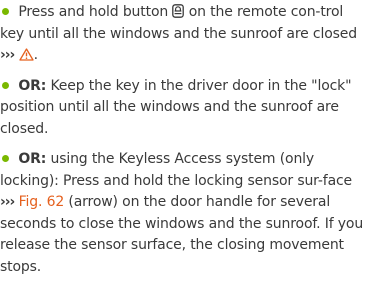  Describe the element at coordinates (178, 11) in the screenshot. I see `lock-button-icon` at that location.